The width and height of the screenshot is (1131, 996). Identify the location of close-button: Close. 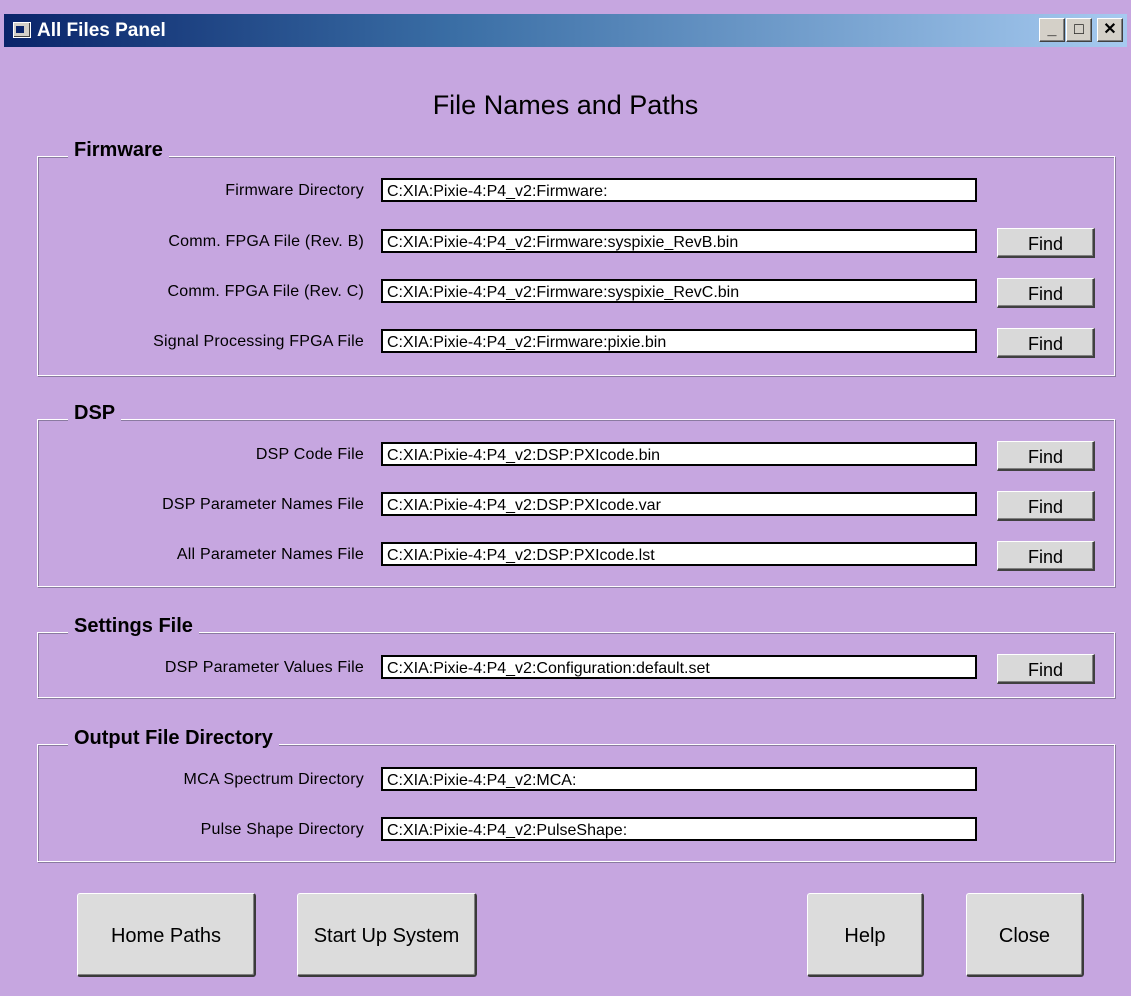
(1025, 935).